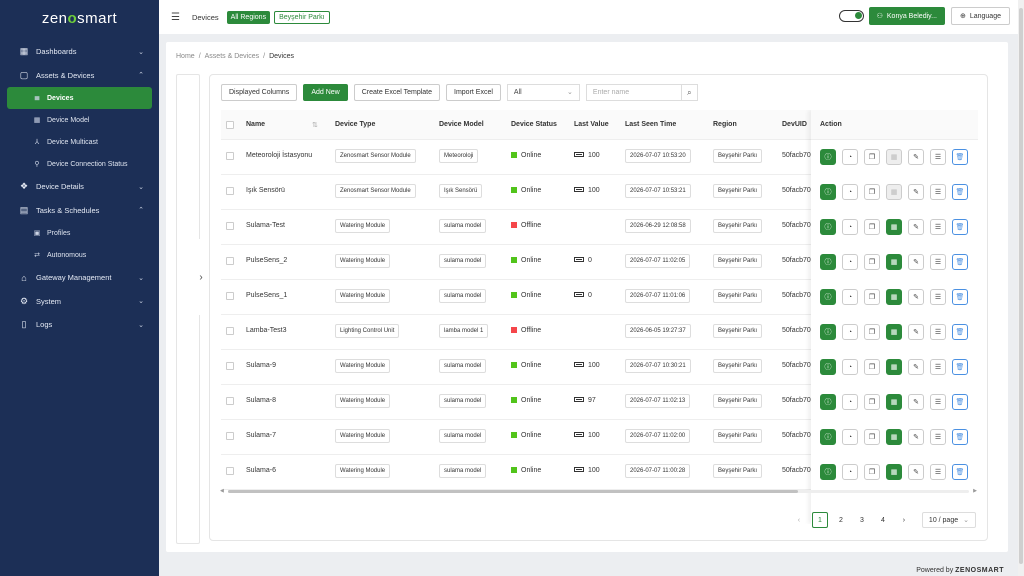 Image resolution: width=1024 pixels, height=576 pixels. Describe the element at coordinates (79, 187) in the screenshot. I see `sidebar-item-device-details: ❖ Device Details ⌄` at that location.